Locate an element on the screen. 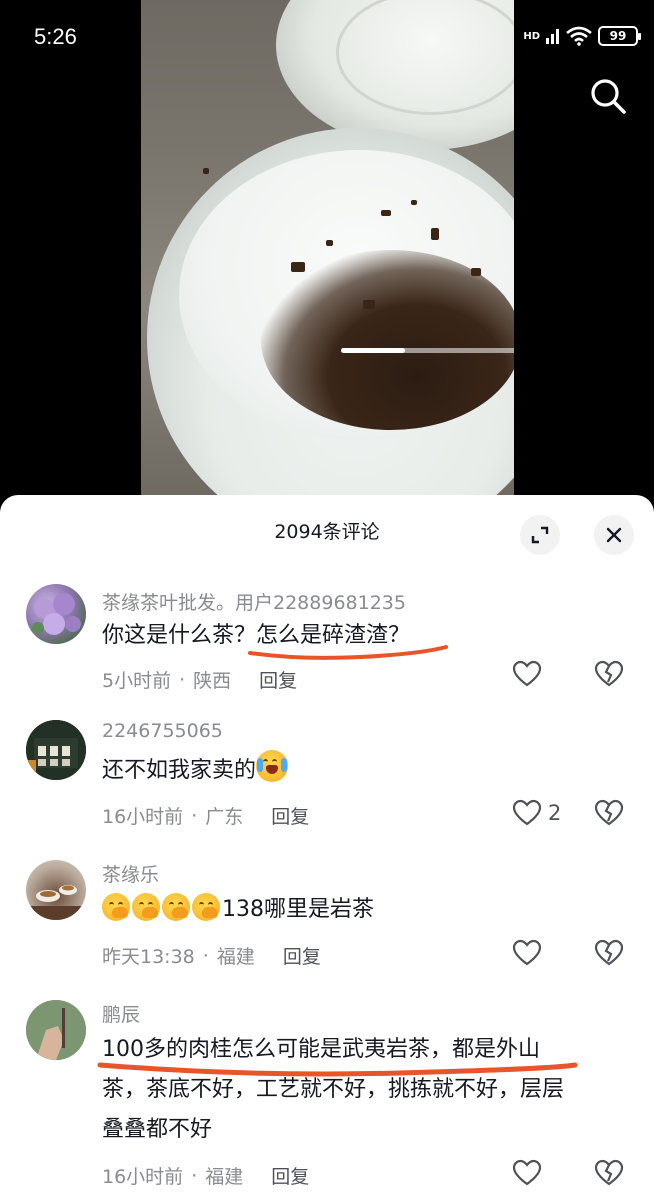 Image resolution: width=654 pixels, height=1200 pixels. comment-item: 2246755065 还不如我家卖的 16小时前 · 广东 回复 2 is located at coordinates (327, 780).